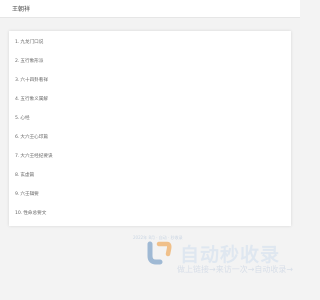 This screenshot has height=300, width=320. Describe the element at coordinates (17, 61) in the screenshot. I see `item-number: 2.` at that location.